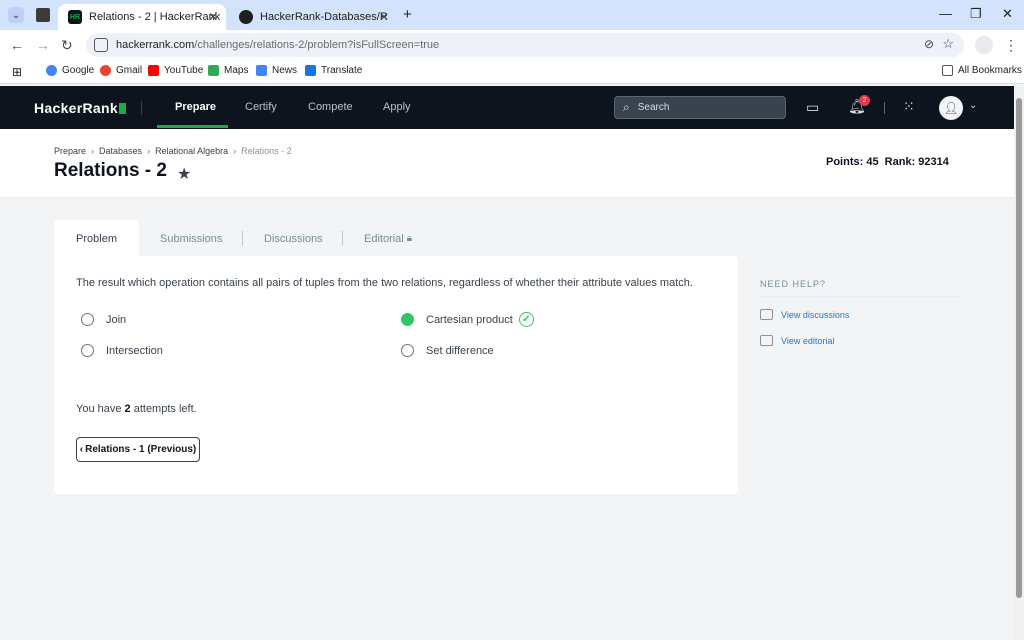 The width and height of the screenshot is (1024, 640). I want to click on apps-grid-icon: ⊞, so click(17, 72).